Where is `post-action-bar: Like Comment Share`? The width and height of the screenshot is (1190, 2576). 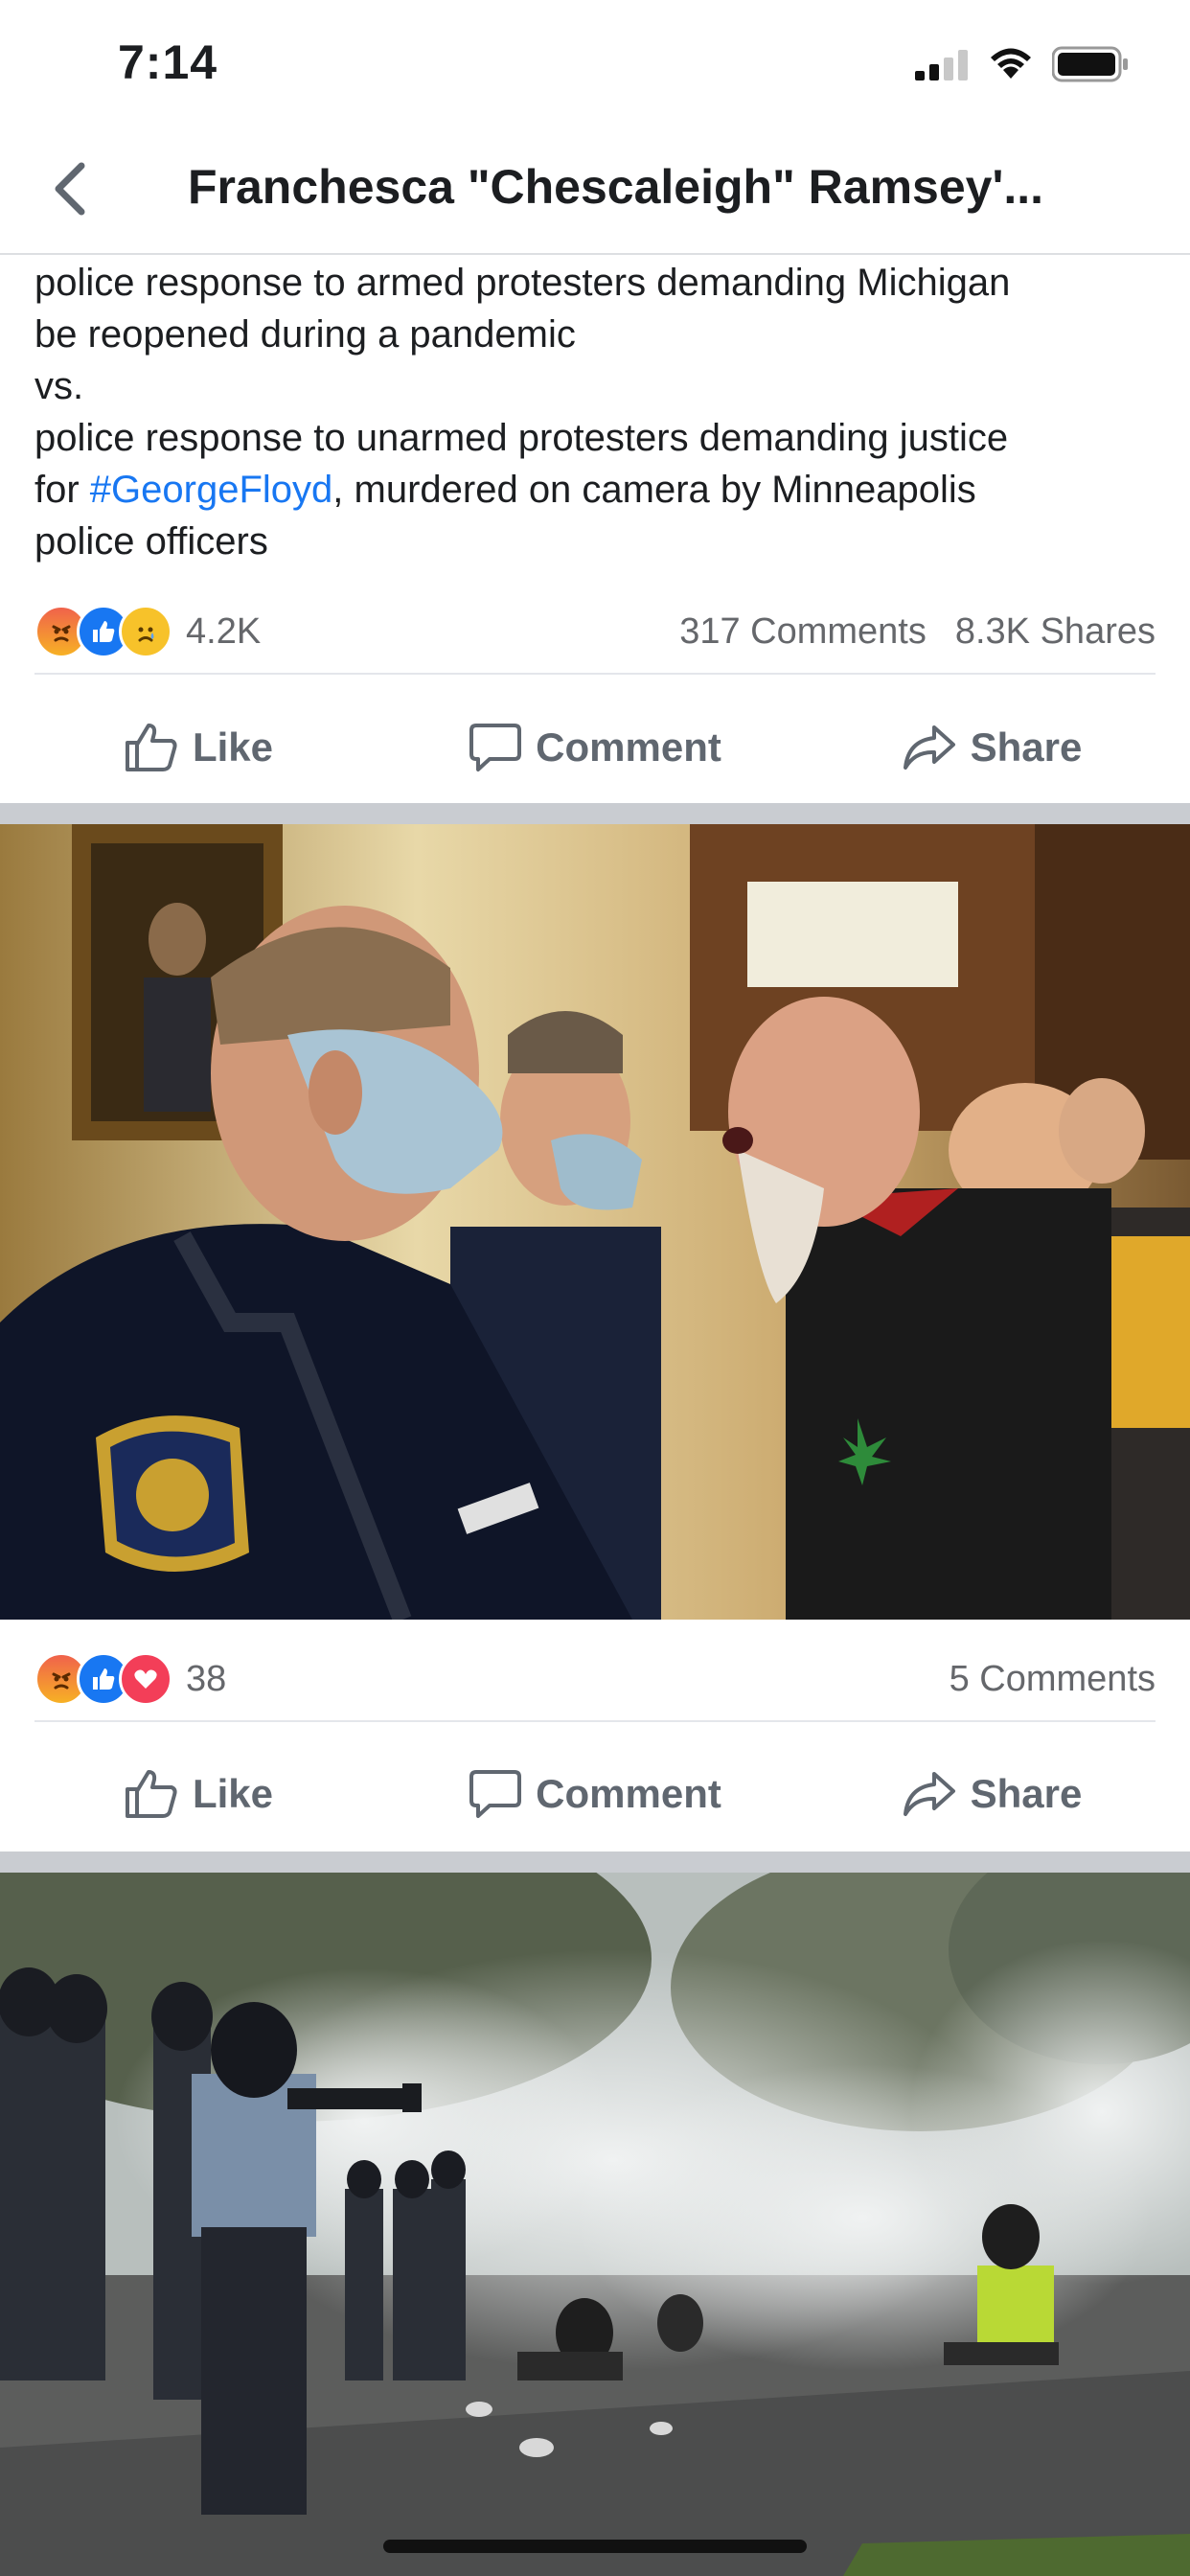
post-action-bar: Like Comment Share is located at coordinates (595, 747).